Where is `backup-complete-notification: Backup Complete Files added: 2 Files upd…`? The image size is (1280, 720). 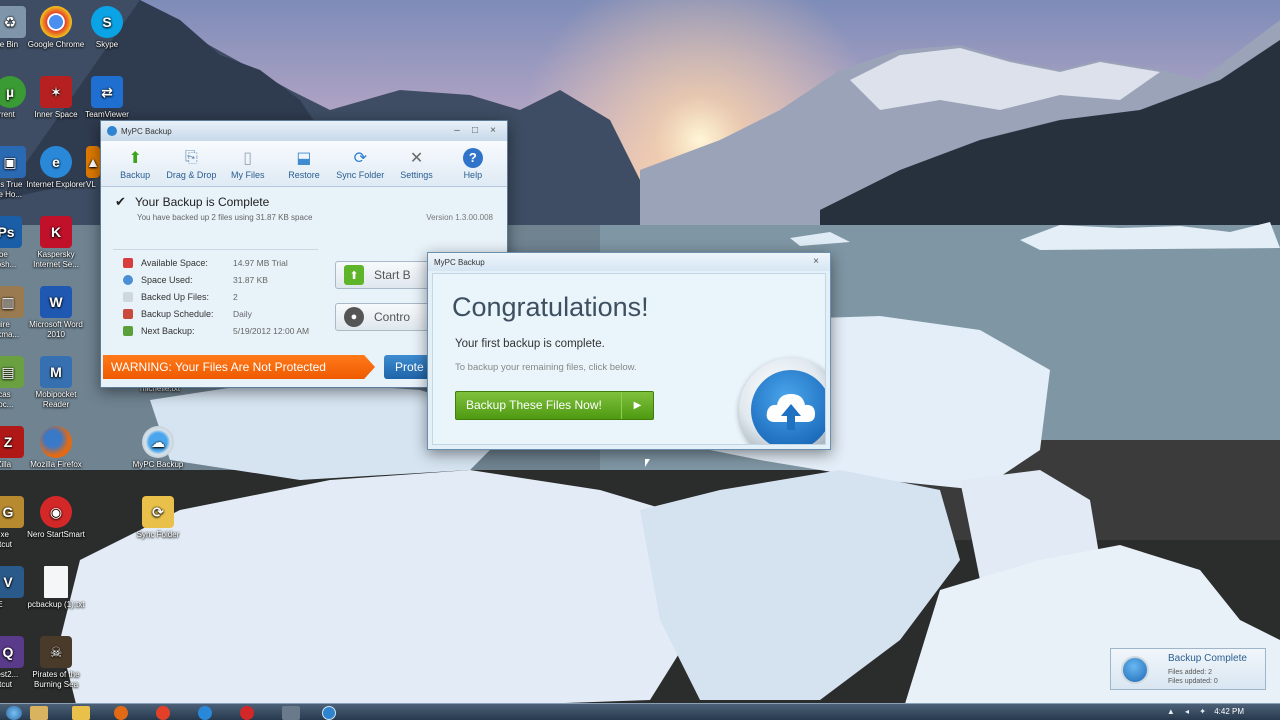
backup-complete-notification: Backup Complete Files added: 2 Files upd… is located at coordinates (1188, 669).